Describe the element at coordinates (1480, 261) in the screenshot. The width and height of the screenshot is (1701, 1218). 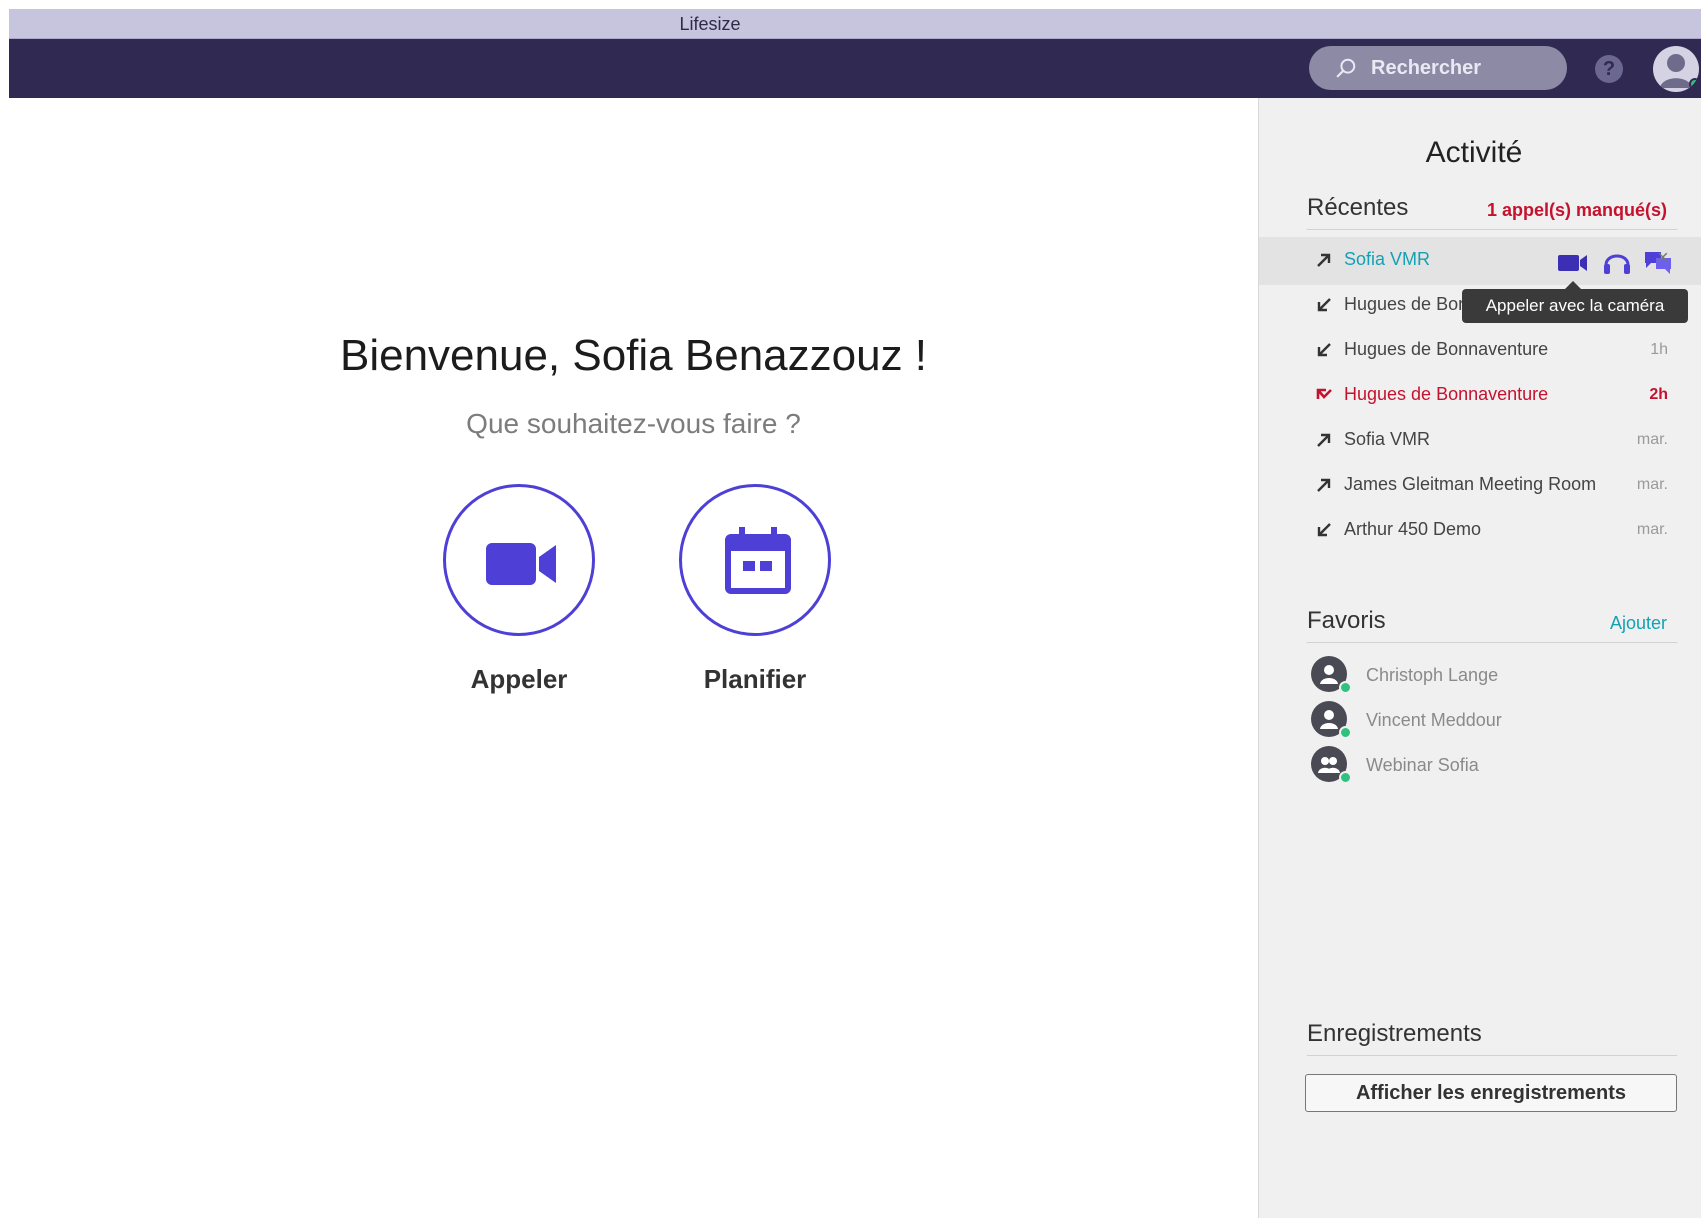
I see `recent-call-row: Sofia VMR ×` at that location.